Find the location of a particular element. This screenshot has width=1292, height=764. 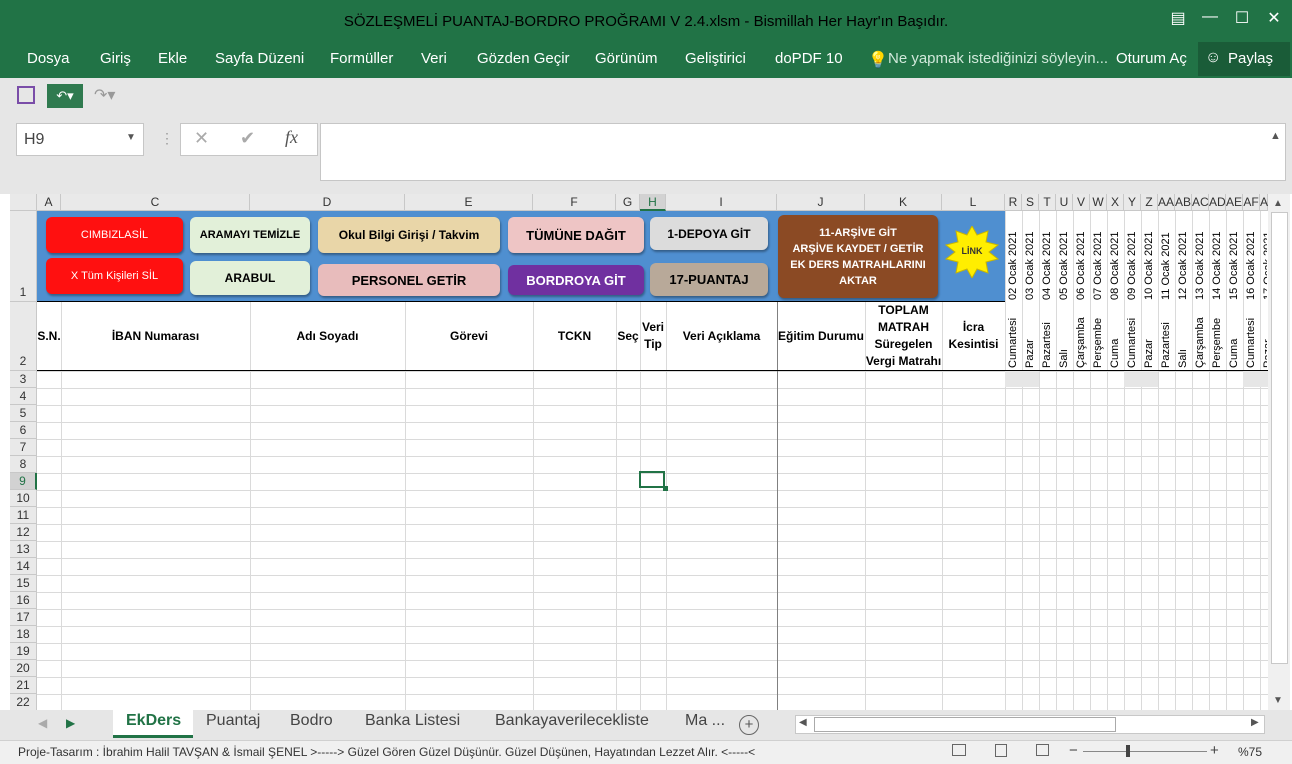

normal-view-icon is located at coordinates (959, 750).